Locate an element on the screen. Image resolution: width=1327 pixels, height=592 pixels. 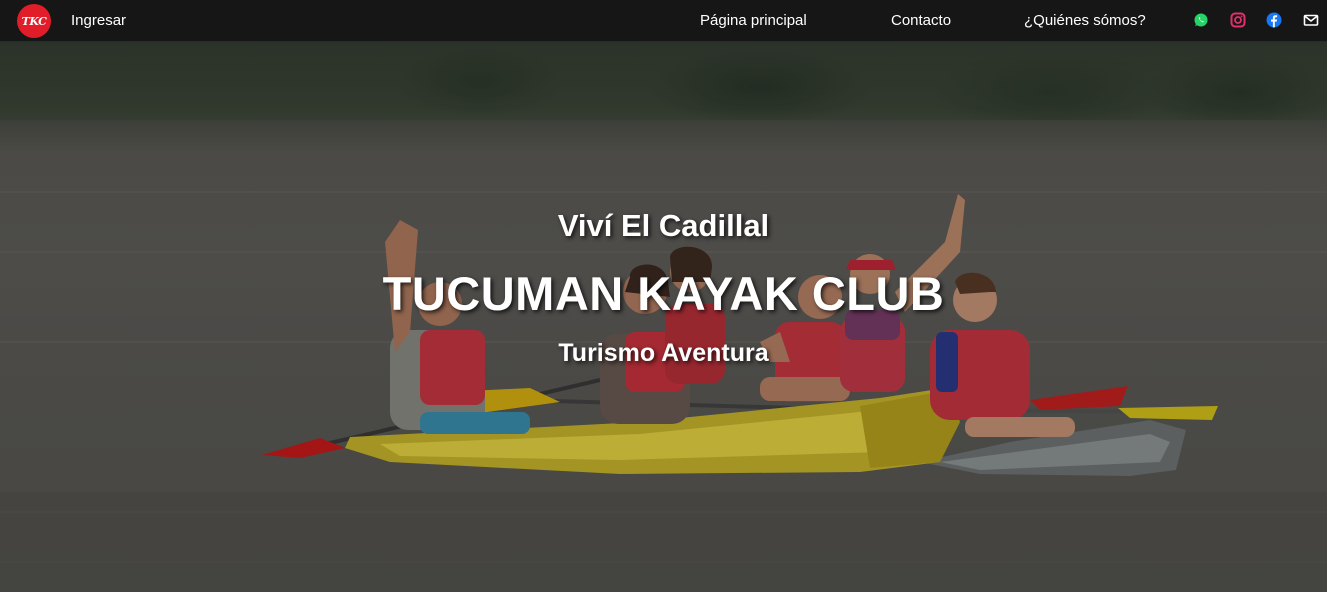
instagram-icon is located at coordinates (1238, 20).